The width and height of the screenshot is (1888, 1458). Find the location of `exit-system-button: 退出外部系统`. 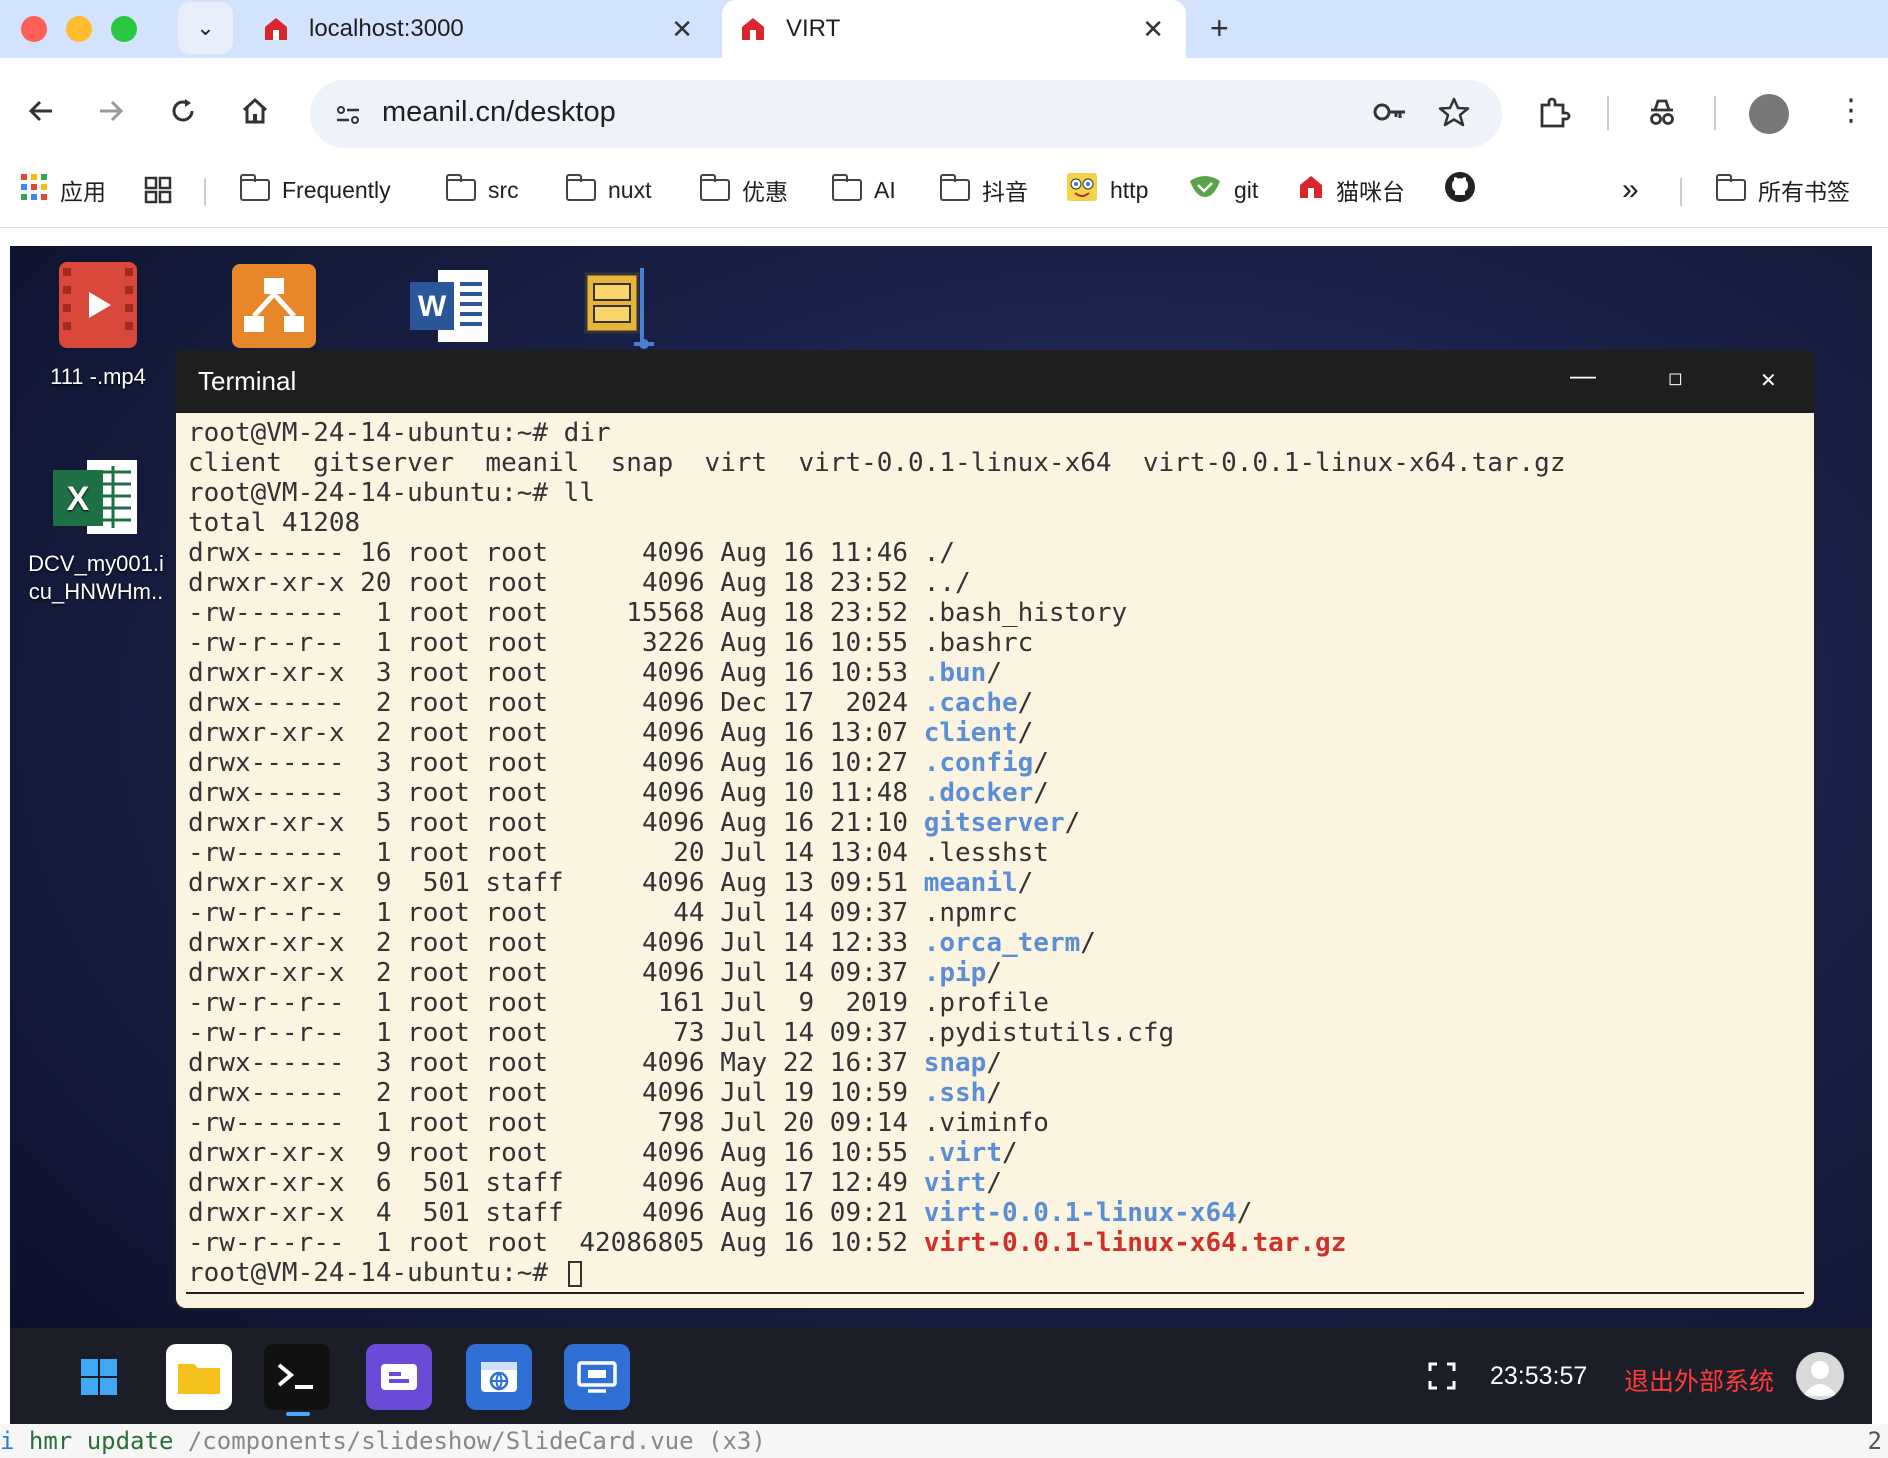

exit-system-button: 退出外部系统 is located at coordinates (1699, 1380).